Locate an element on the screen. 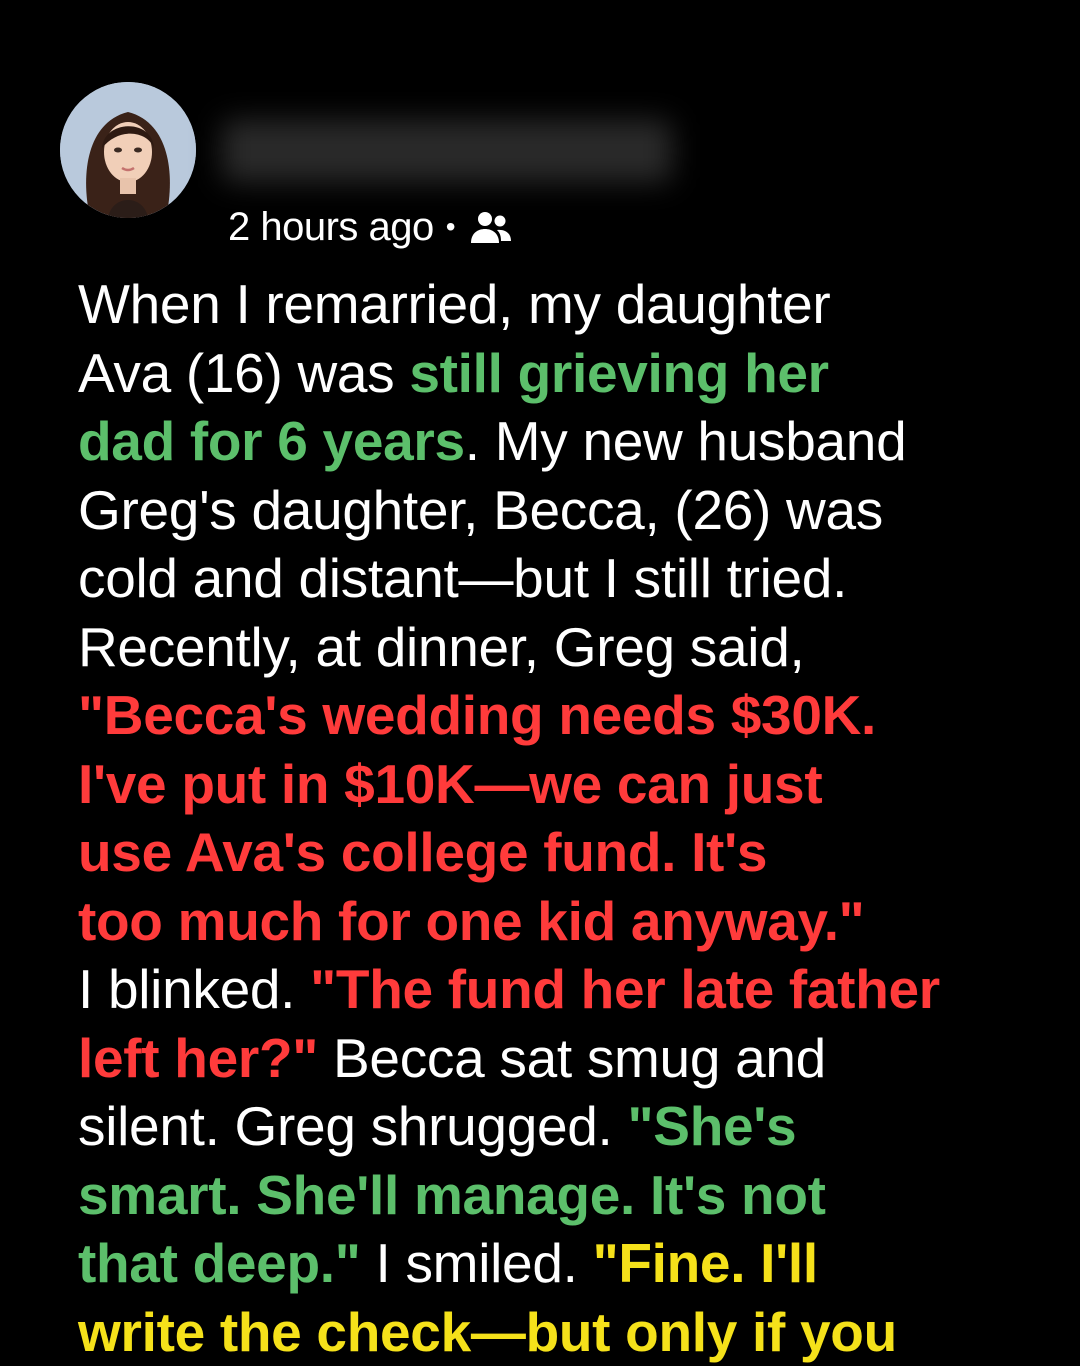 The width and height of the screenshot is (1080, 1366). avatar-portrait-image is located at coordinates (128, 150).